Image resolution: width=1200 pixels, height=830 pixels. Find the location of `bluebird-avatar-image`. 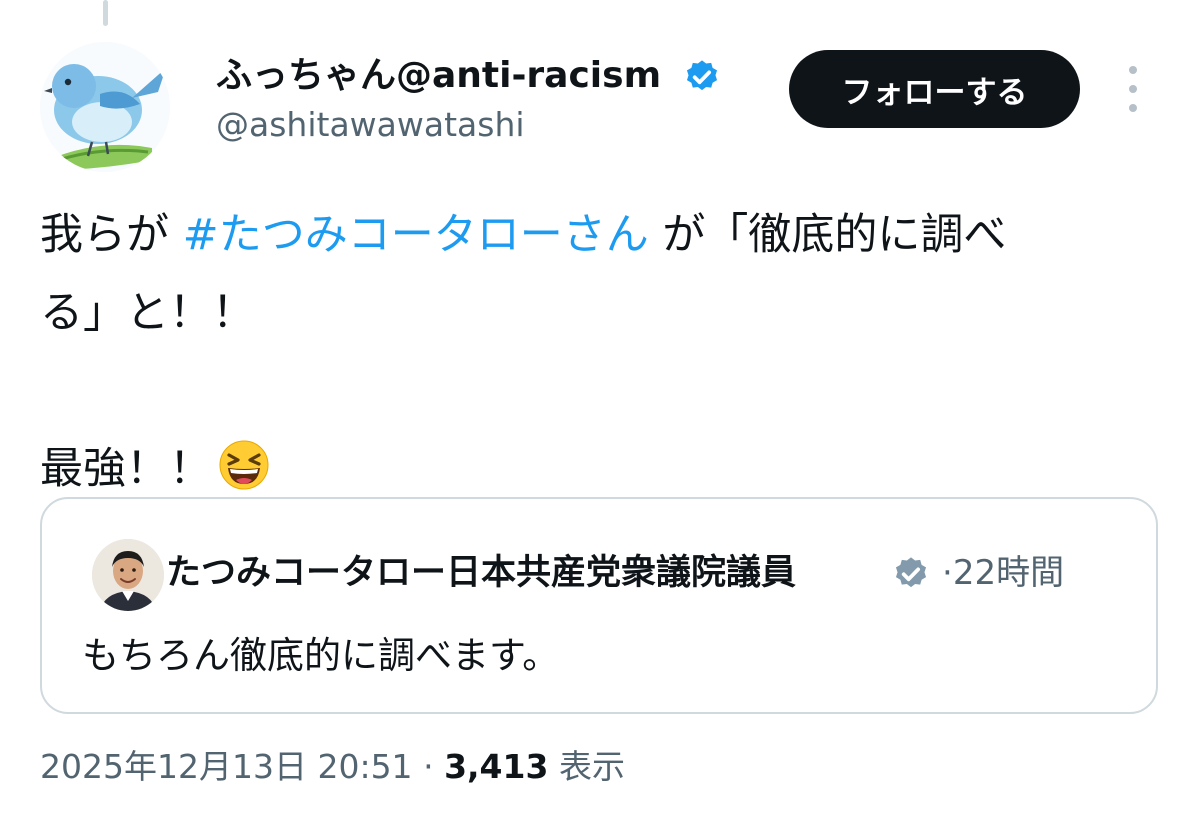

bluebird-avatar-image is located at coordinates (105, 107).